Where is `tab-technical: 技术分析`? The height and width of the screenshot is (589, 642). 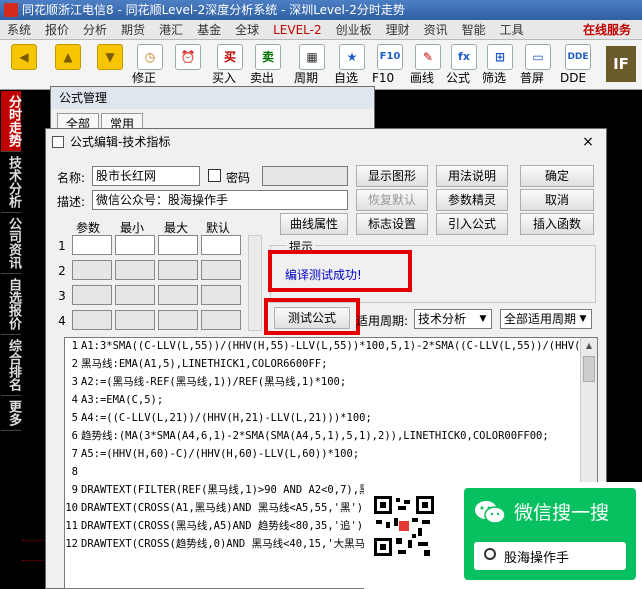 tab-technical: 技术分析 is located at coordinates (11, 182).